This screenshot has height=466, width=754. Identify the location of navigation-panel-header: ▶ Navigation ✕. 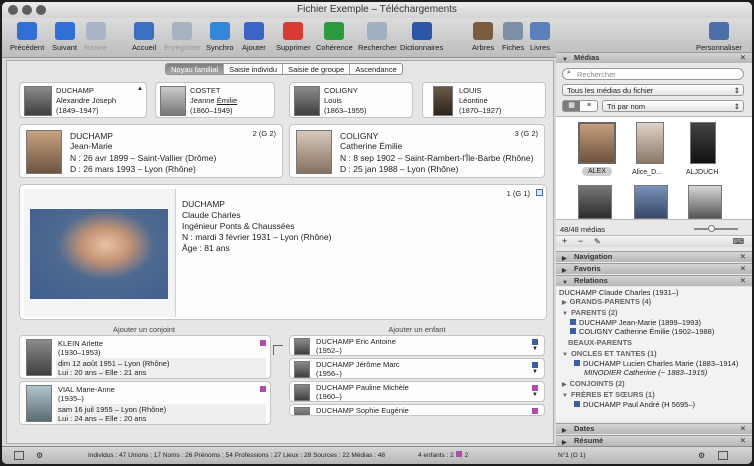
(654, 256).